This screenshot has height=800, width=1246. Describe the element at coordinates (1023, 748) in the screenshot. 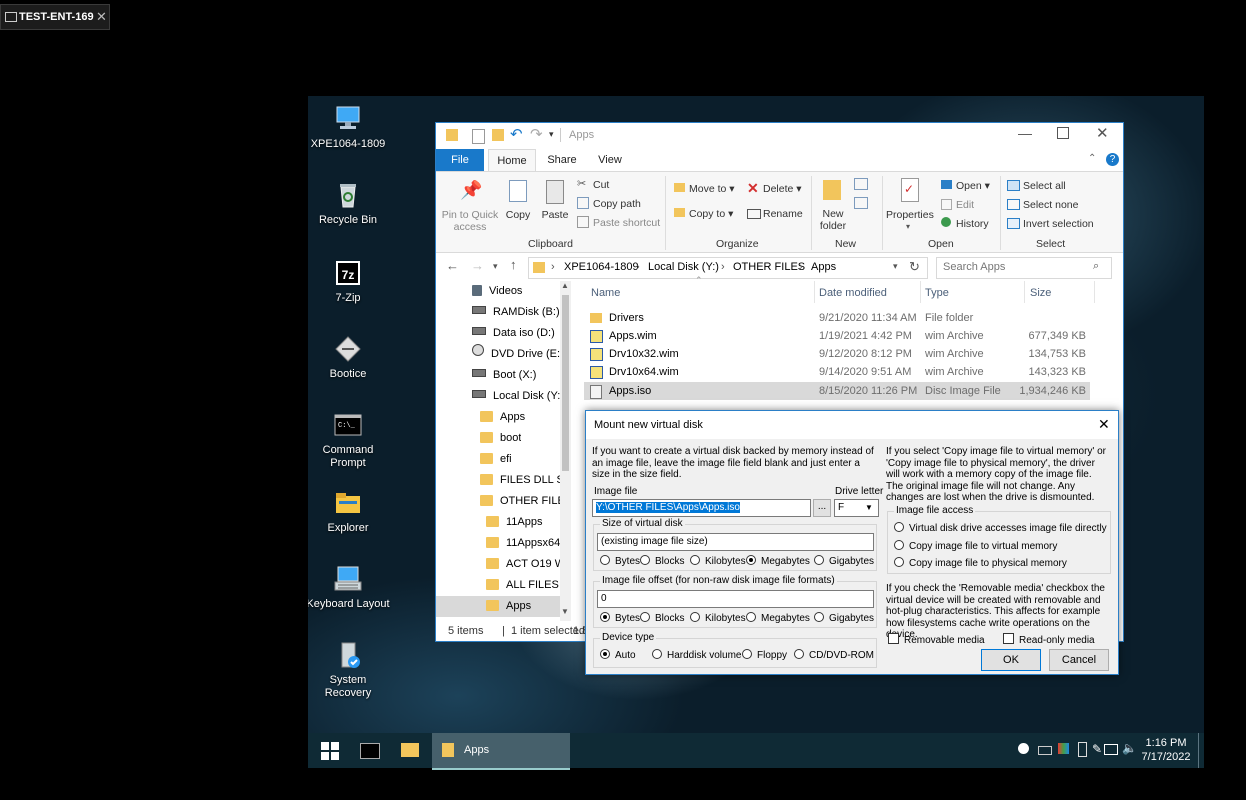

I see `media-play-icon` at that location.